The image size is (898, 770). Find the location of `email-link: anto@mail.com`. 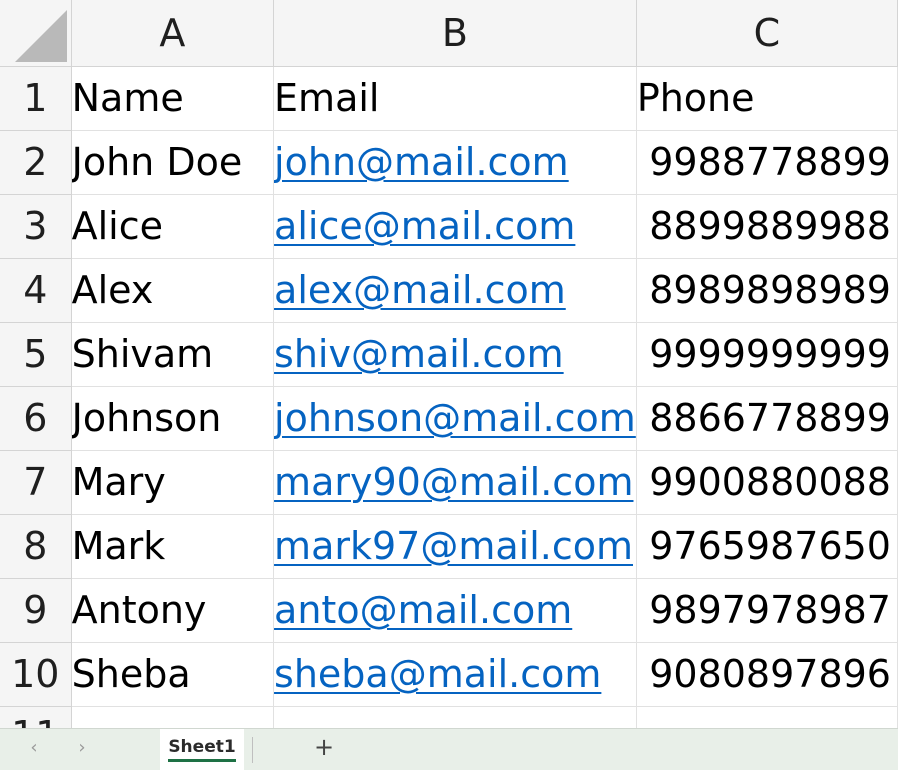

email-link: anto@mail.com is located at coordinates (423, 610).